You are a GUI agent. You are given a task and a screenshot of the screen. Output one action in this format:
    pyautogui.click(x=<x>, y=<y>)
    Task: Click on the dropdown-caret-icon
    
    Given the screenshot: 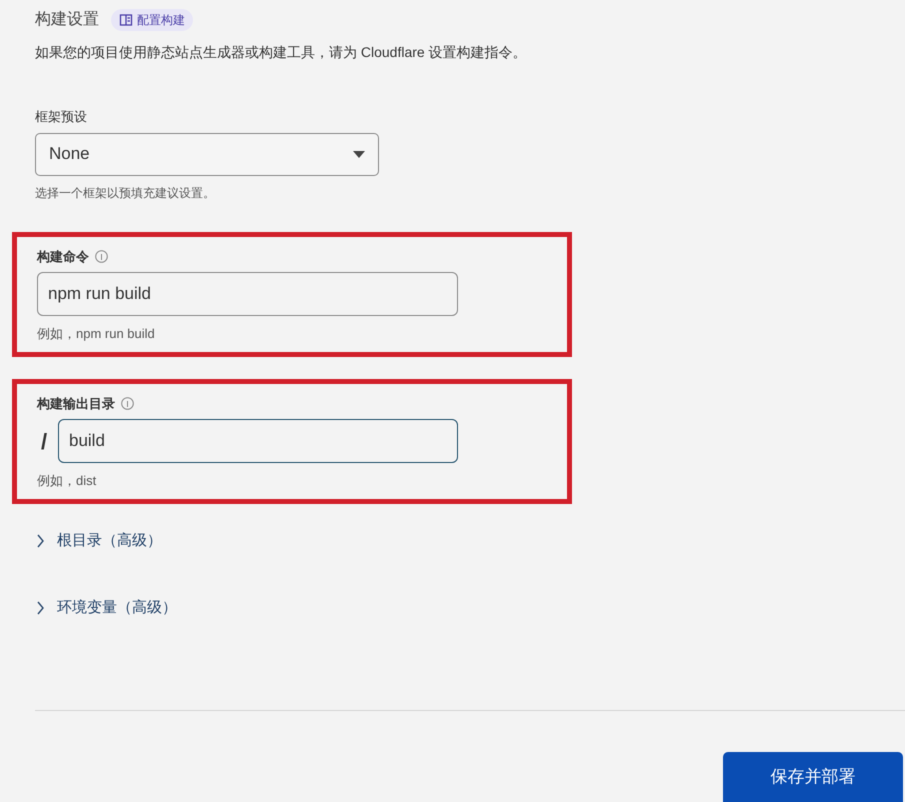 What is the action you would take?
    pyautogui.click(x=359, y=154)
    